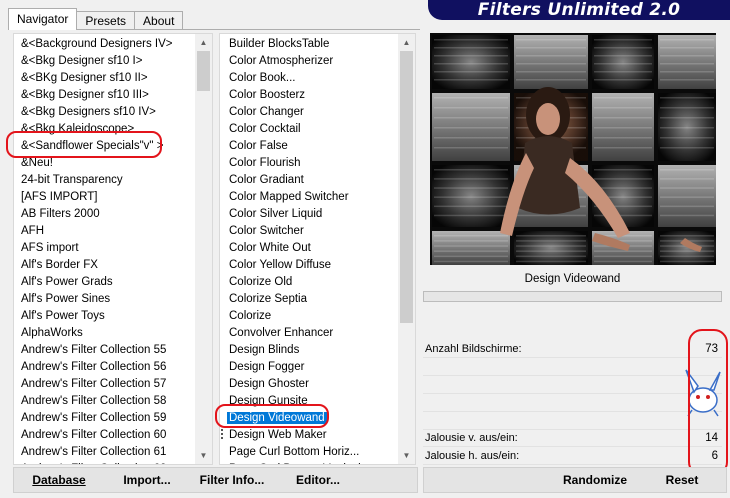 Image resolution: width=730 pixels, height=498 pixels. What do you see at coordinates (104, 265) in the screenshot?
I see `list-item: Alf's Border FX` at bounding box center [104, 265].